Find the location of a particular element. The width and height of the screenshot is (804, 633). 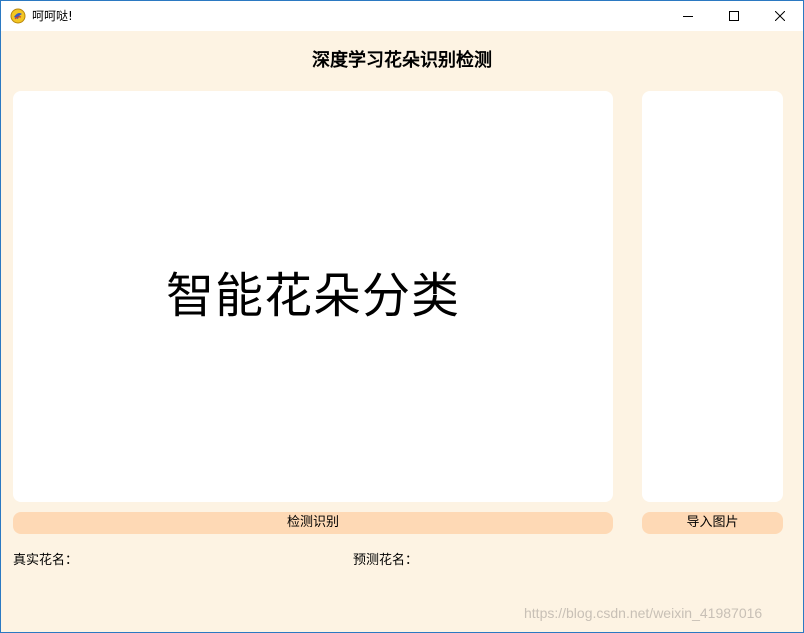

predicted-flower-name-label: 预测花名： is located at coordinates (386, 560).